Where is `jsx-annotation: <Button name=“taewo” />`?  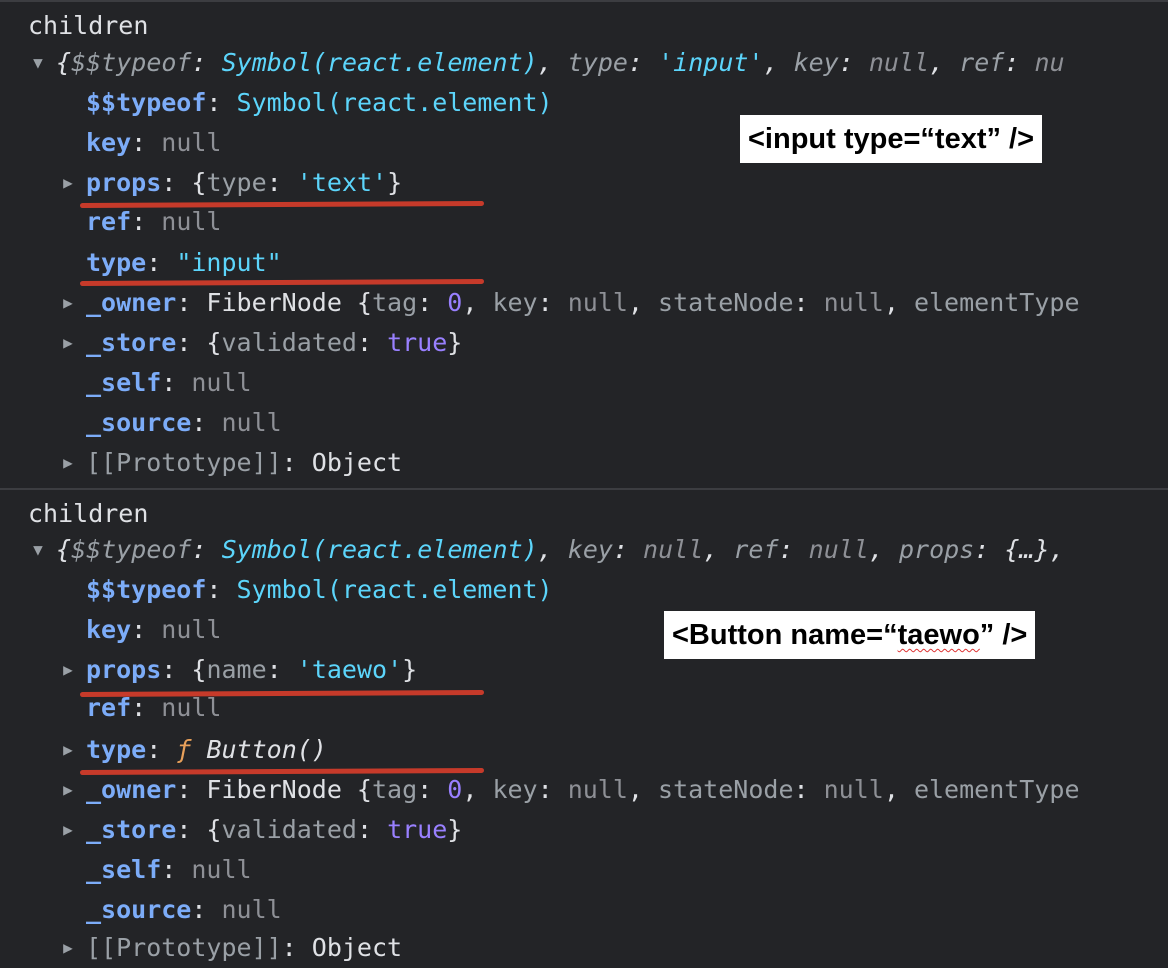 jsx-annotation: <Button name=“taewo” /> is located at coordinates (850, 635).